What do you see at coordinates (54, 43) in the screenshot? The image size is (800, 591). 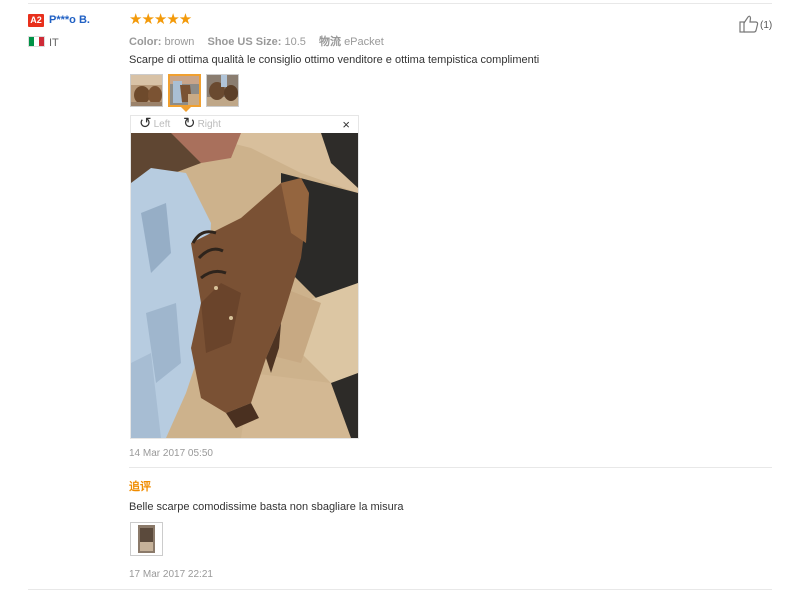 I see `reviewer-country: IT` at bounding box center [54, 43].